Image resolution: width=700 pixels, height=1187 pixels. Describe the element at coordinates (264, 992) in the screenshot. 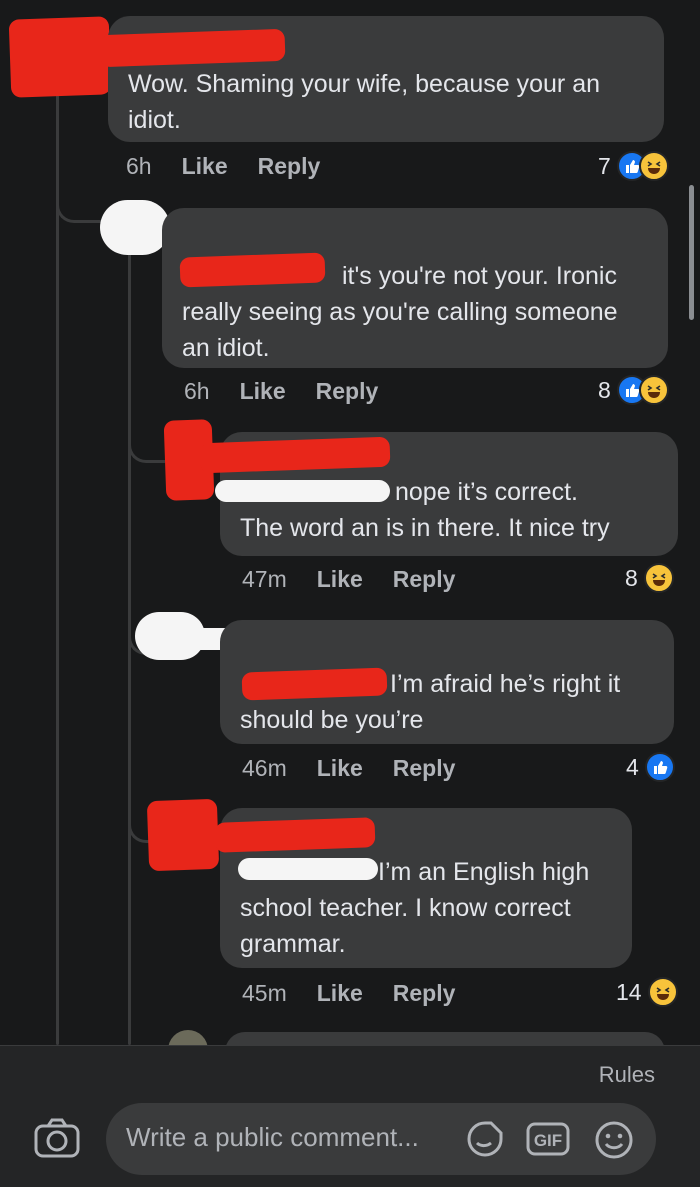

I see `comment-time: 45m` at that location.